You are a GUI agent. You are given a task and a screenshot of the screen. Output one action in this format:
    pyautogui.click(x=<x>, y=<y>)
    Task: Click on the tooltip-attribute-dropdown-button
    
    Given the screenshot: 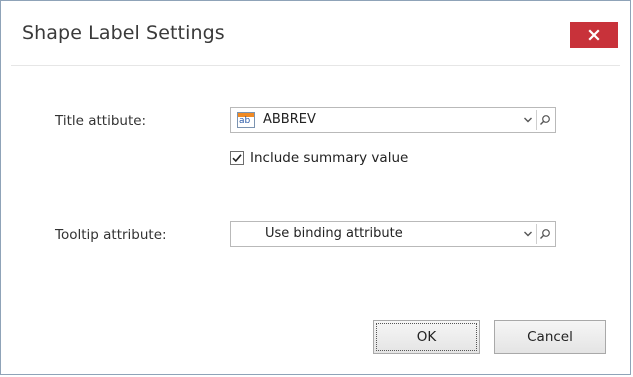 What is the action you would take?
    pyautogui.click(x=528, y=234)
    